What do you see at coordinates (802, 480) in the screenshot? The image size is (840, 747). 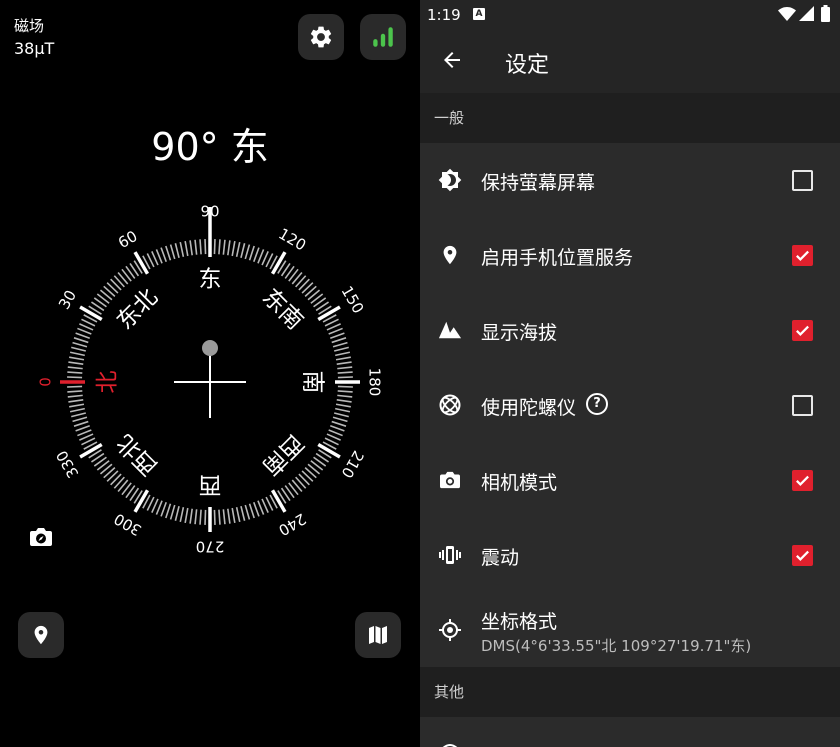 I see `camera-mode-checkbox` at bounding box center [802, 480].